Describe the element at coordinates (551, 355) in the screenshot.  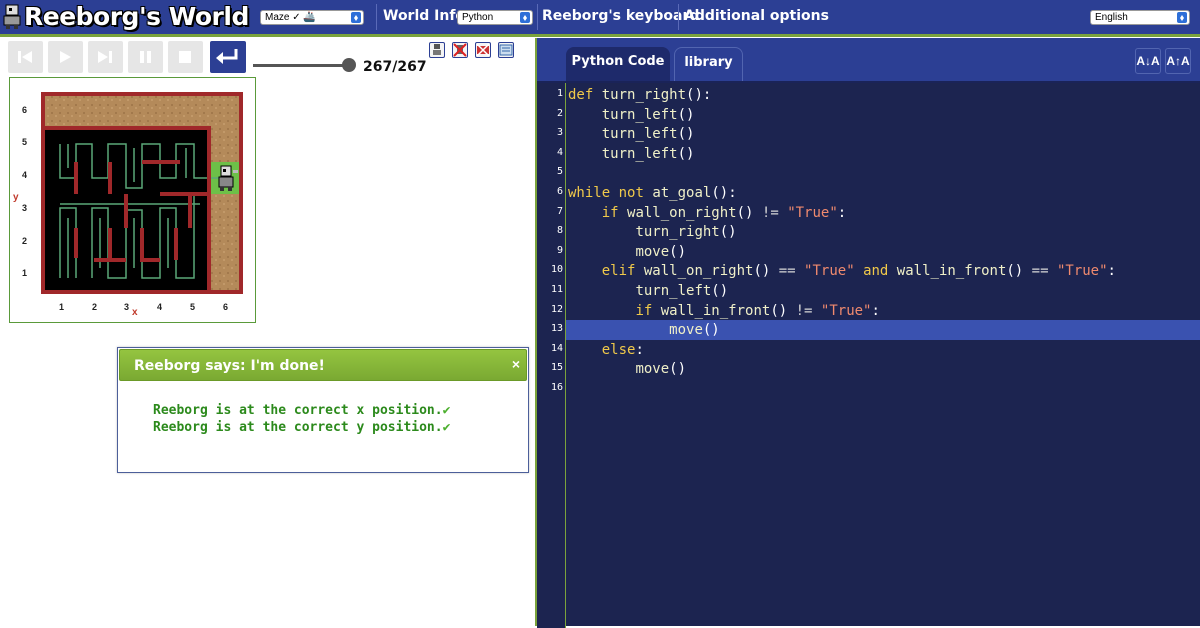
I see `line-number-gutter: 1 2 3 4 5 6 7 8 9 10 11 12 13 14 15 16` at that location.